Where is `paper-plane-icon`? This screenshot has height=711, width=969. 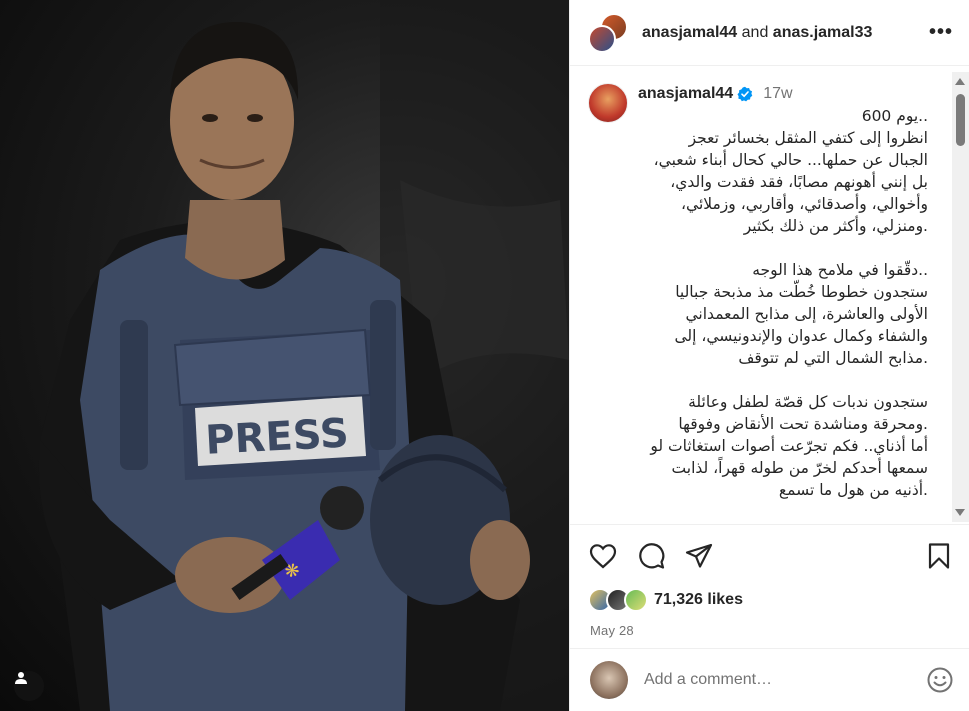
paper-plane-icon is located at coordinates (699, 555).